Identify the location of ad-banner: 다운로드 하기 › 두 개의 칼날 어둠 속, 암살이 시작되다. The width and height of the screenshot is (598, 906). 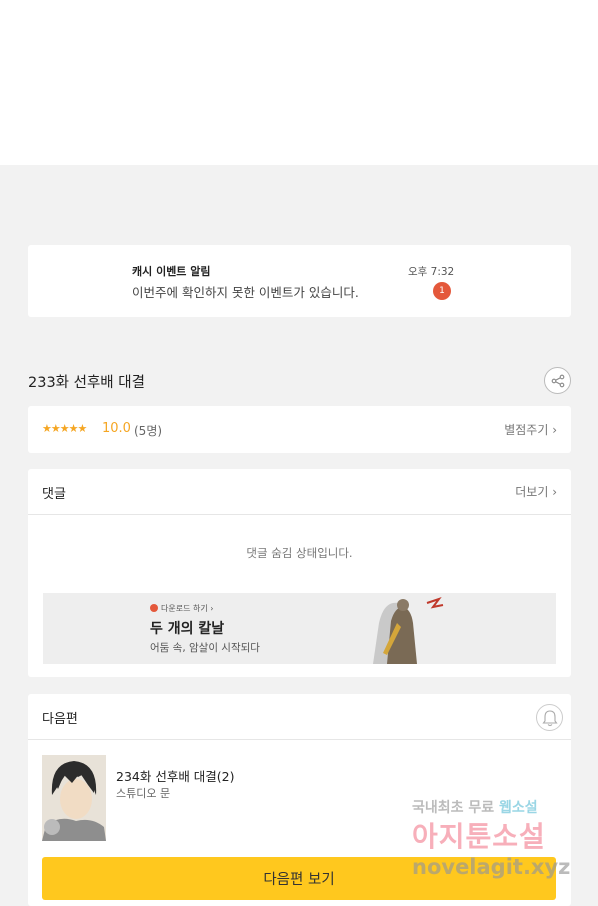
(299, 628).